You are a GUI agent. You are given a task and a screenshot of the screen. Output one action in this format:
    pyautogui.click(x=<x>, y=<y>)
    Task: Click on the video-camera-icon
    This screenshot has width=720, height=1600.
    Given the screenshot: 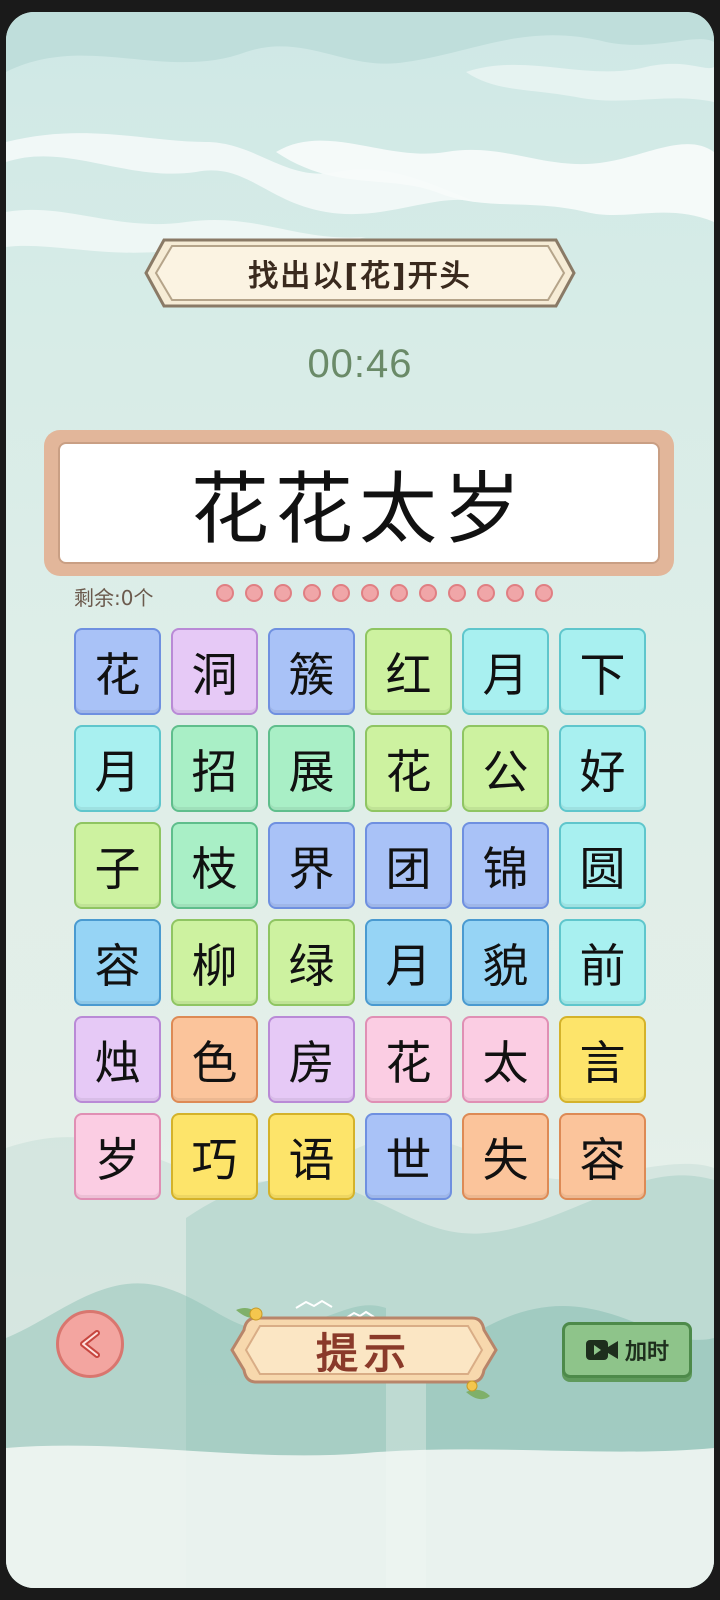 What is the action you would take?
    pyautogui.click(x=601, y=1350)
    